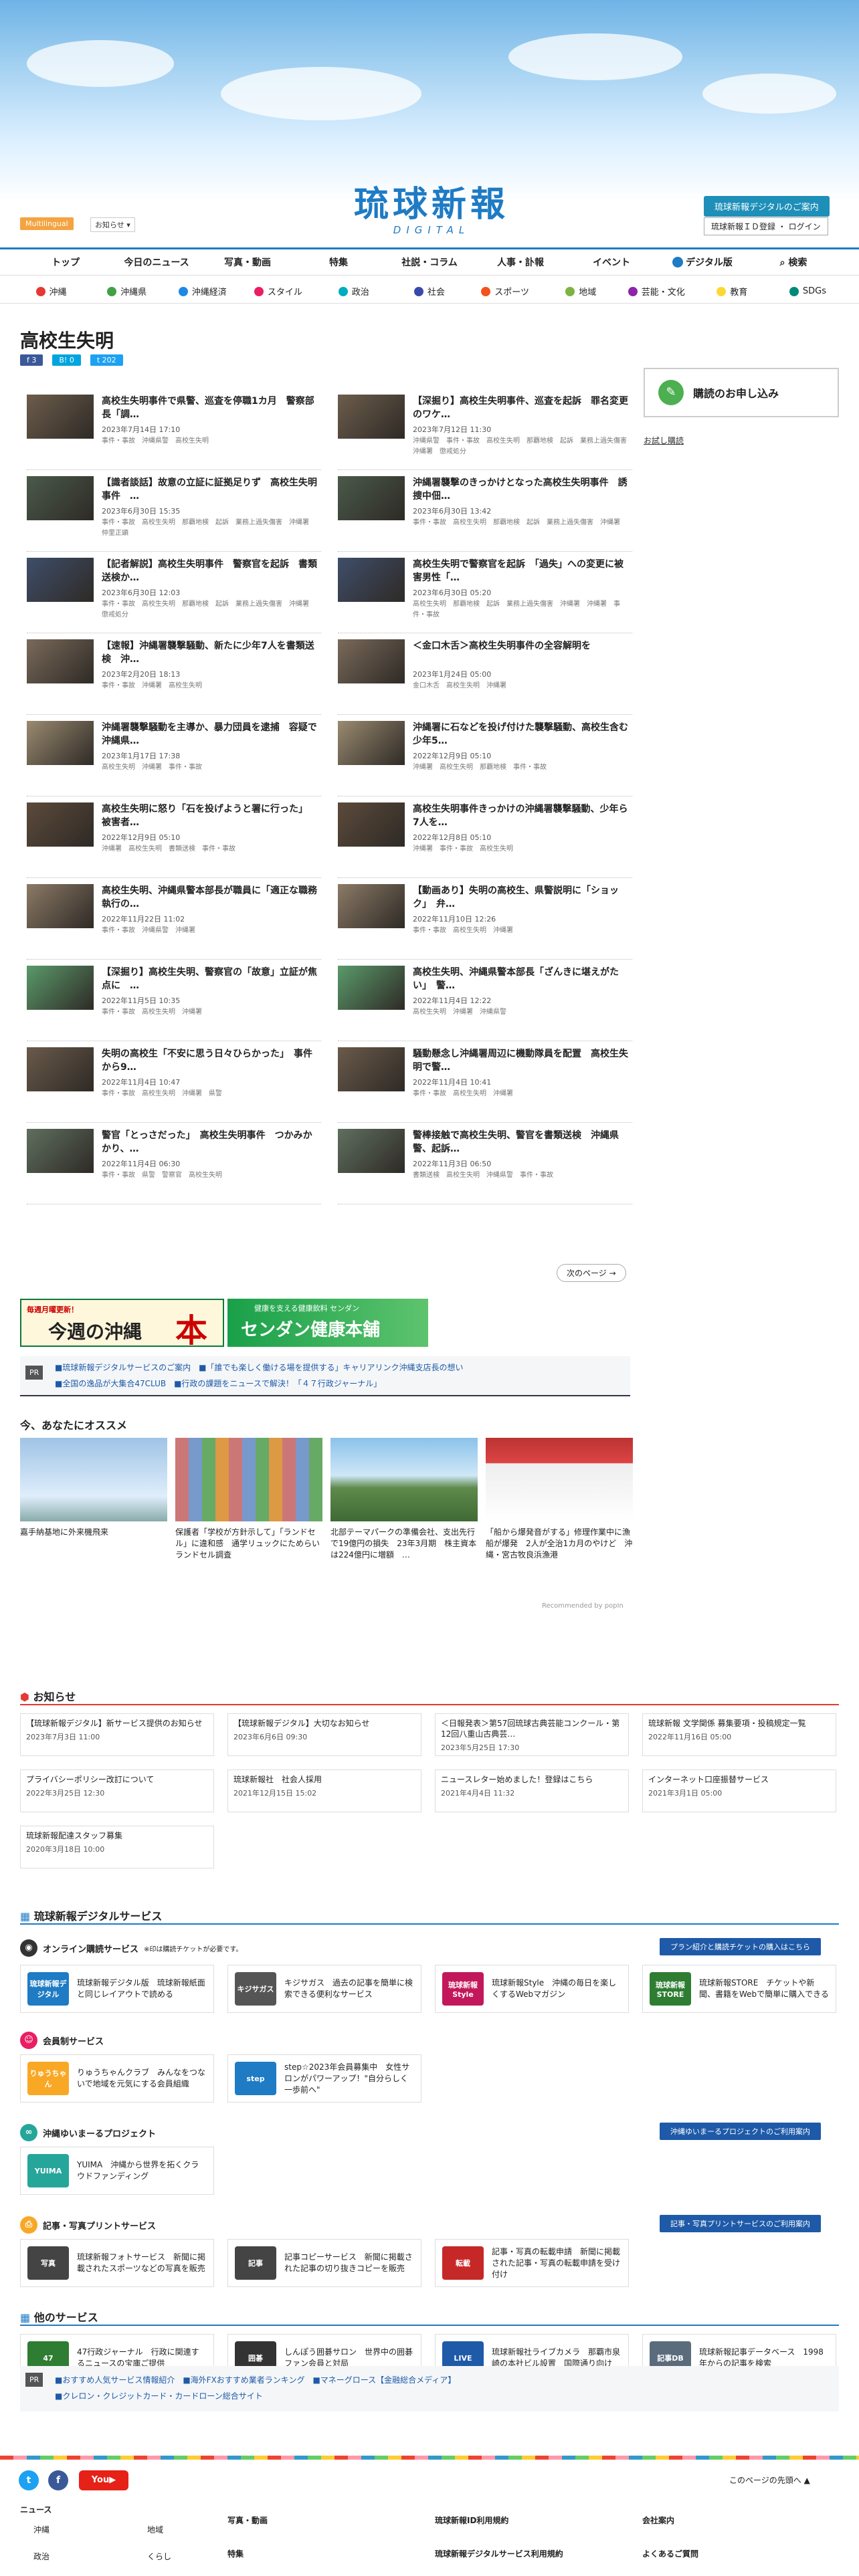  I want to click on footer-link: 琉球新報ID利用規約, so click(471, 2520).